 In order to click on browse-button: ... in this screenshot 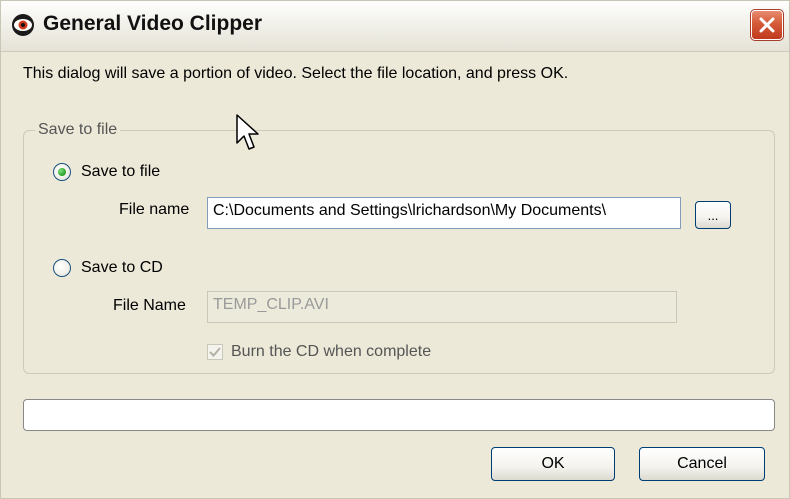, I will do `click(713, 215)`.